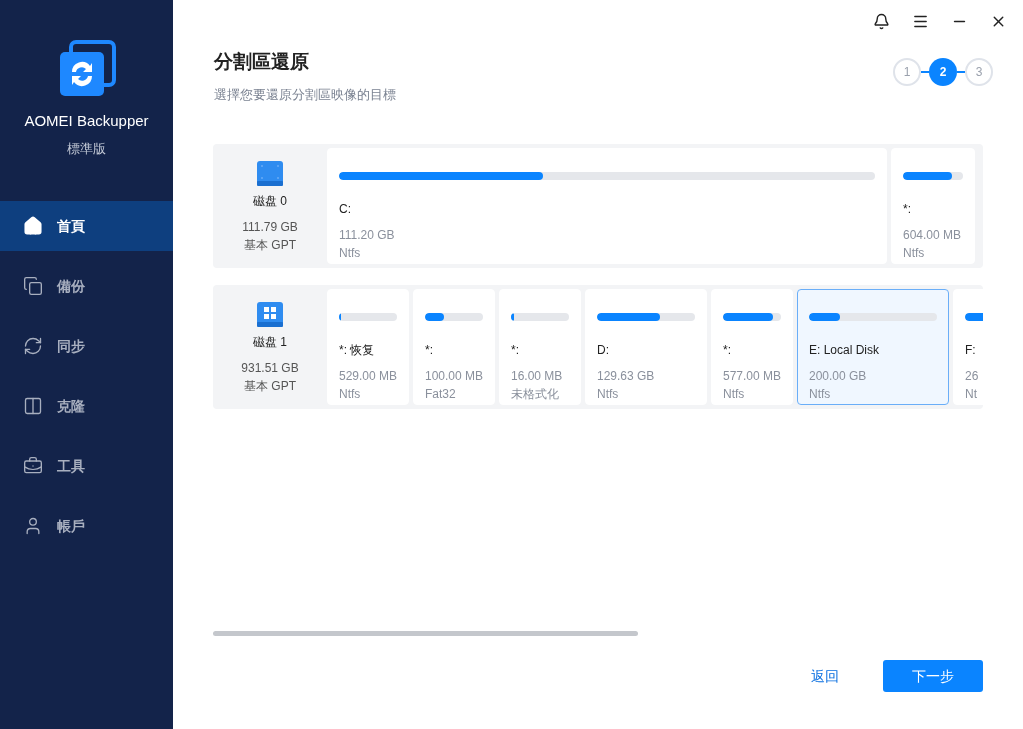  Describe the element at coordinates (845, 350) in the screenshot. I see `partition-label: E: Local Disk` at that location.